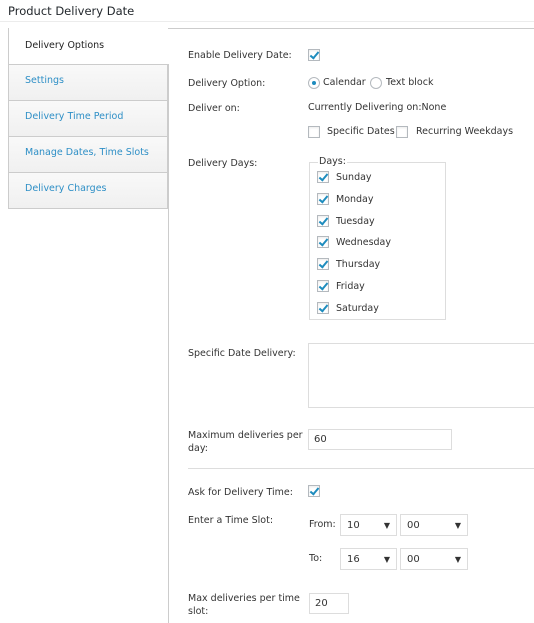 Image resolution: width=534 pixels, height=623 pixels. I want to click on day-label-saturday: Saturday, so click(357, 308).